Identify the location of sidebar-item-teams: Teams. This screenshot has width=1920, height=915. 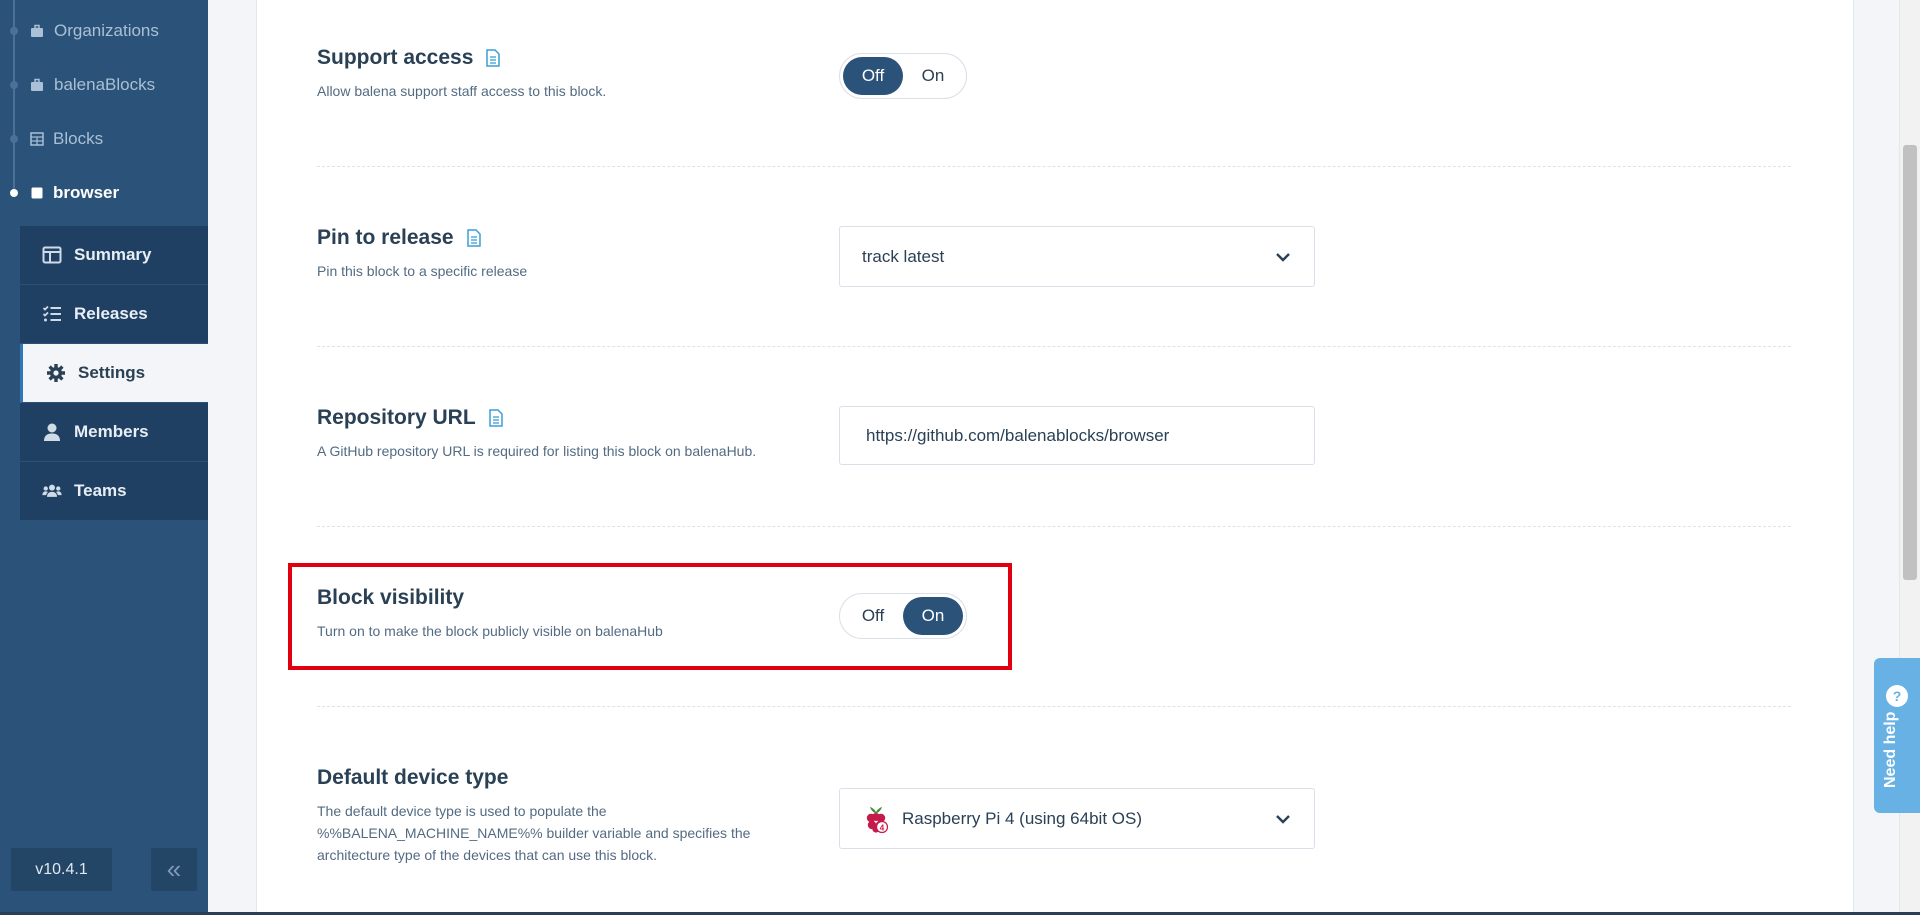
(114, 491).